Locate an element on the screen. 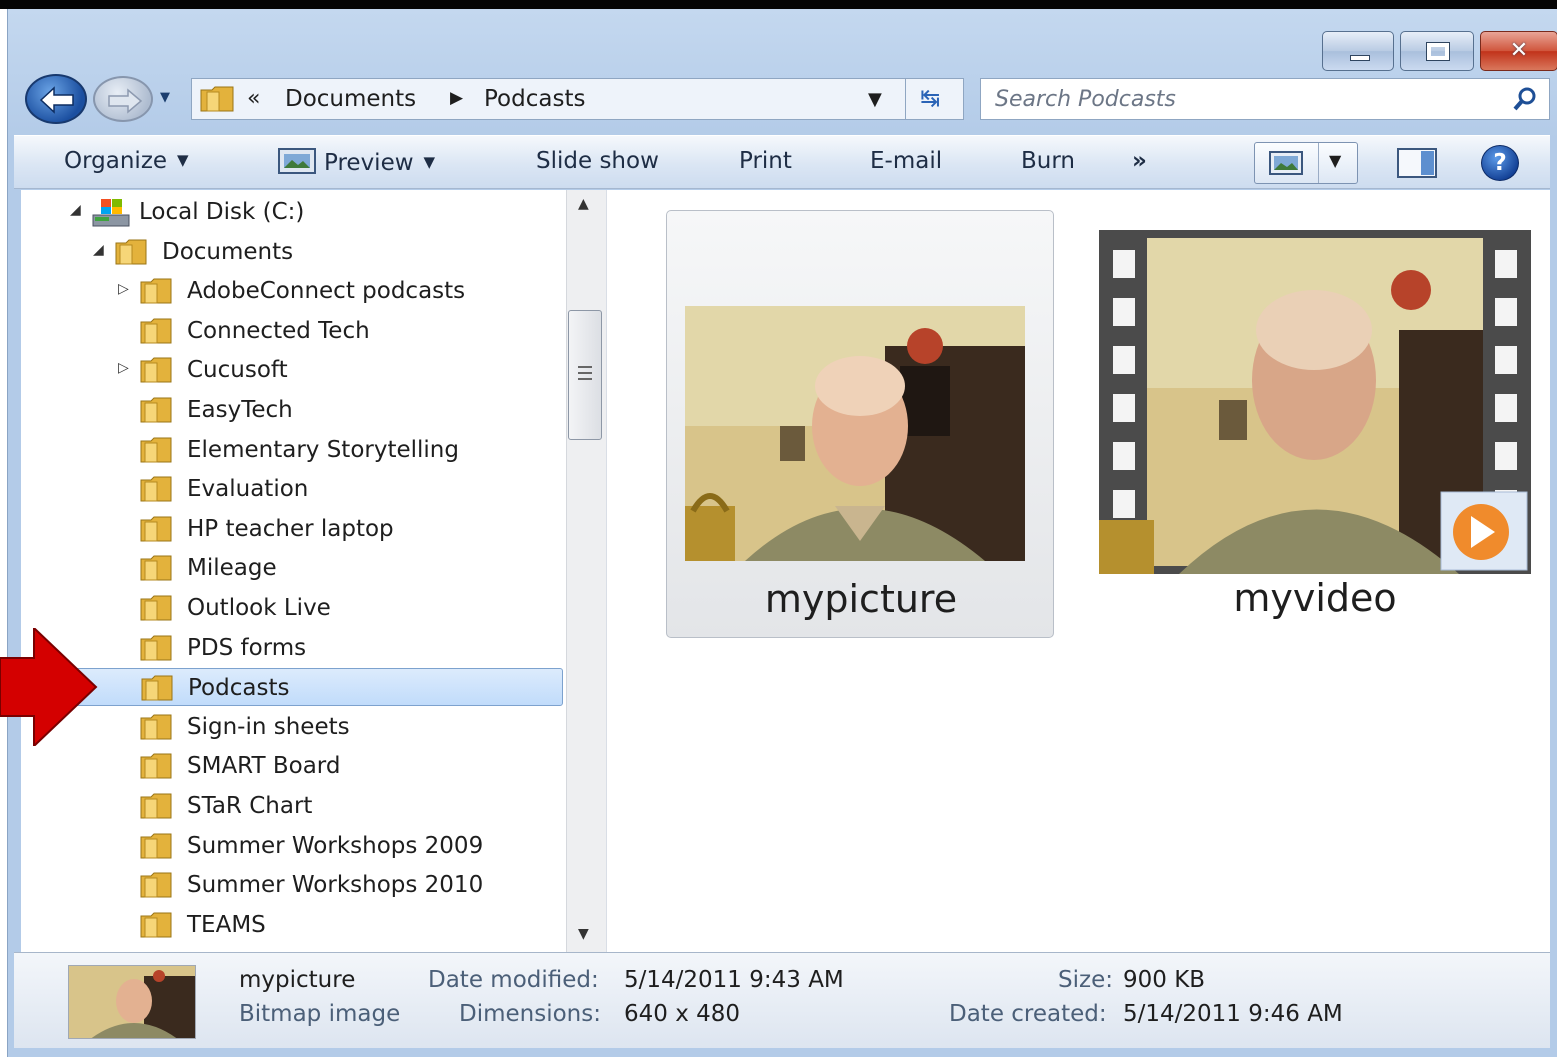  tree-item-sign-in-sheets: Sign-in sheets is located at coordinates (292, 727).